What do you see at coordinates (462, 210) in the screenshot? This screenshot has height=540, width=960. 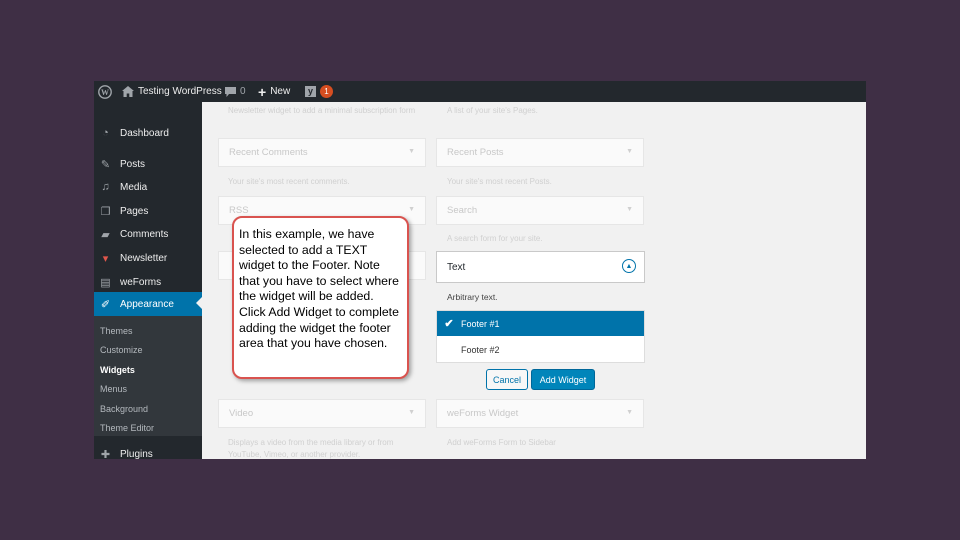 I see `widget-title: Search` at bounding box center [462, 210].